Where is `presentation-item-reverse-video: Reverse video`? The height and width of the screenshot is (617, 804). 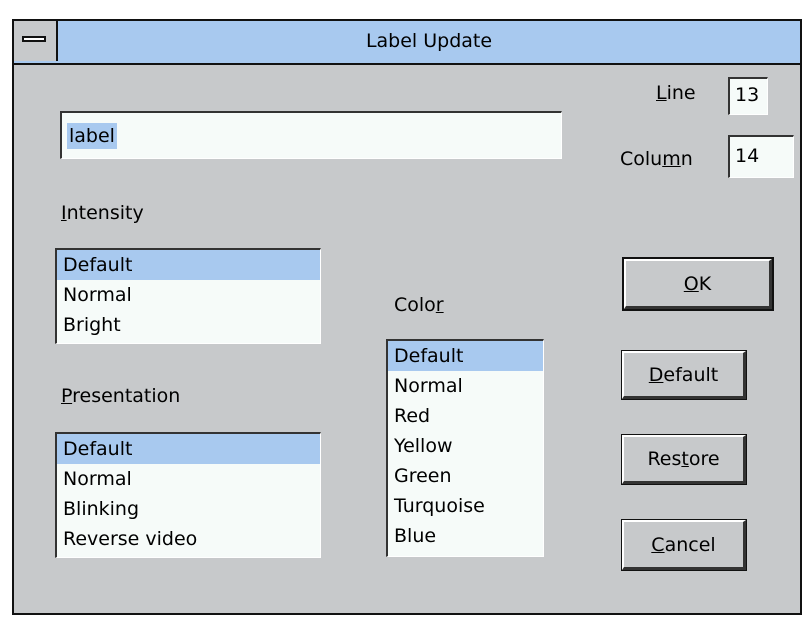
presentation-item-reverse-video: Reverse video is located at coordinates (188, 539).